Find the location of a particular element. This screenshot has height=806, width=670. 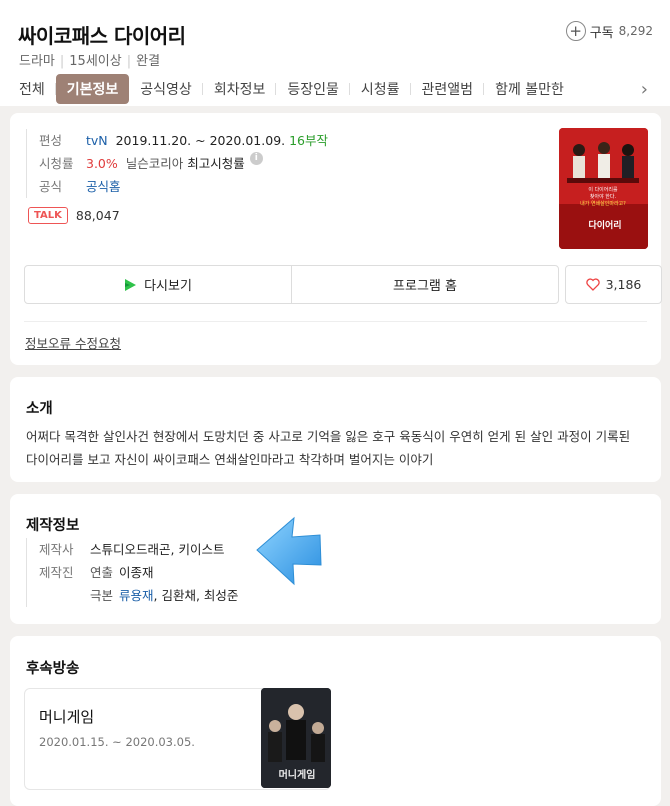

next-show-period: 2020.01.15. ~ 2020.03.05. is located at coordinates (117, 742).